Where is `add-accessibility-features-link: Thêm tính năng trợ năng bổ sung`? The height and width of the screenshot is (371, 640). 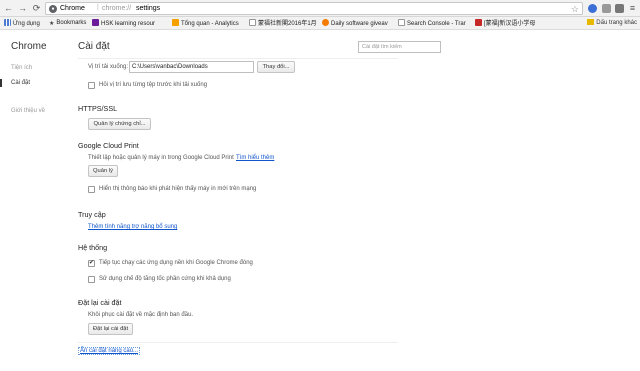 add-accessibility-features-link: Thêm tính năng trợ năng bổ sung is located at coordinates (132, 227).